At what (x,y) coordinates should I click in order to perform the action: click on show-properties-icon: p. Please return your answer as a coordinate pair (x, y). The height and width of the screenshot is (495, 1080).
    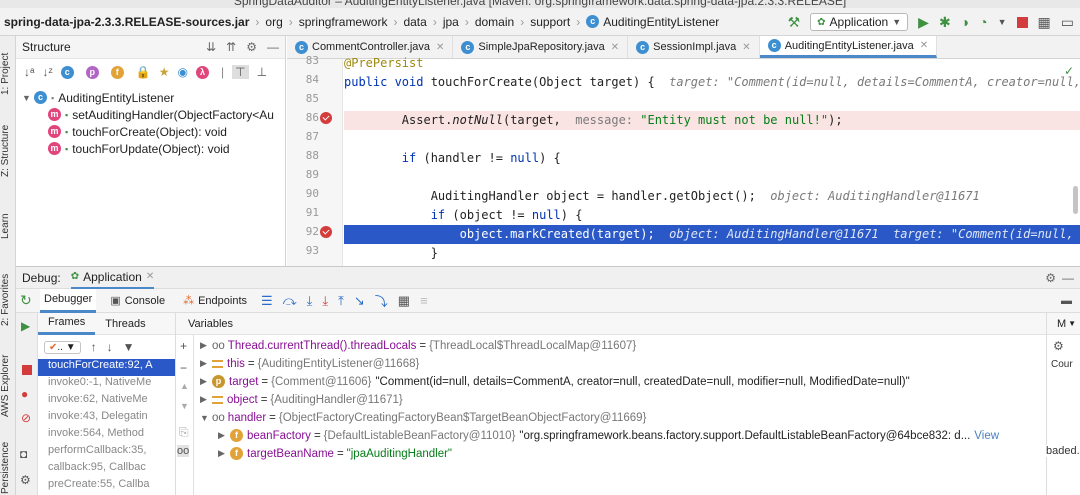
    Looking at the image, I should click on (92, 72).